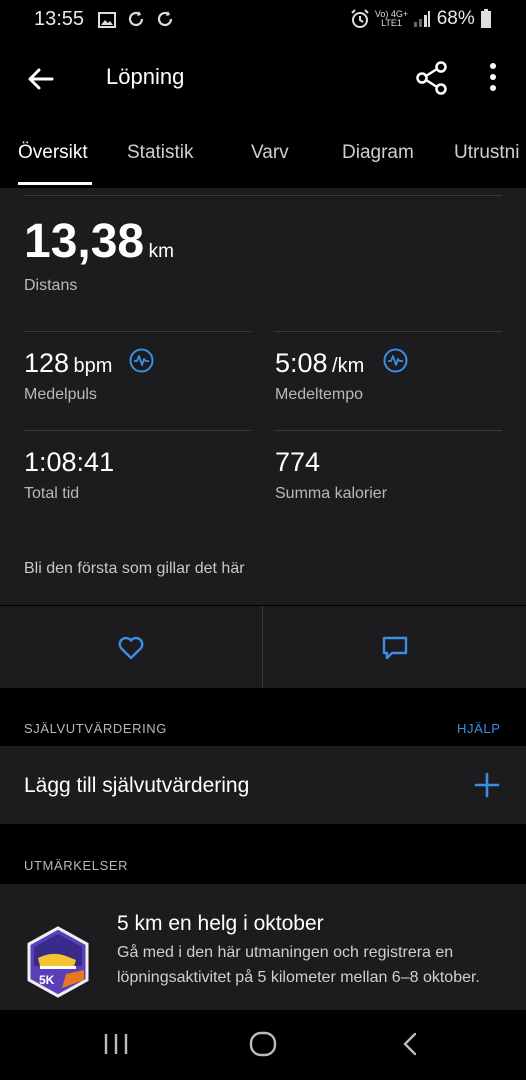 This screenshot has height=1080, width=526. What do you see at coordinates (141, 360) in the screenshot?
I see `pulse-icon` at bounding box center [141, 360].